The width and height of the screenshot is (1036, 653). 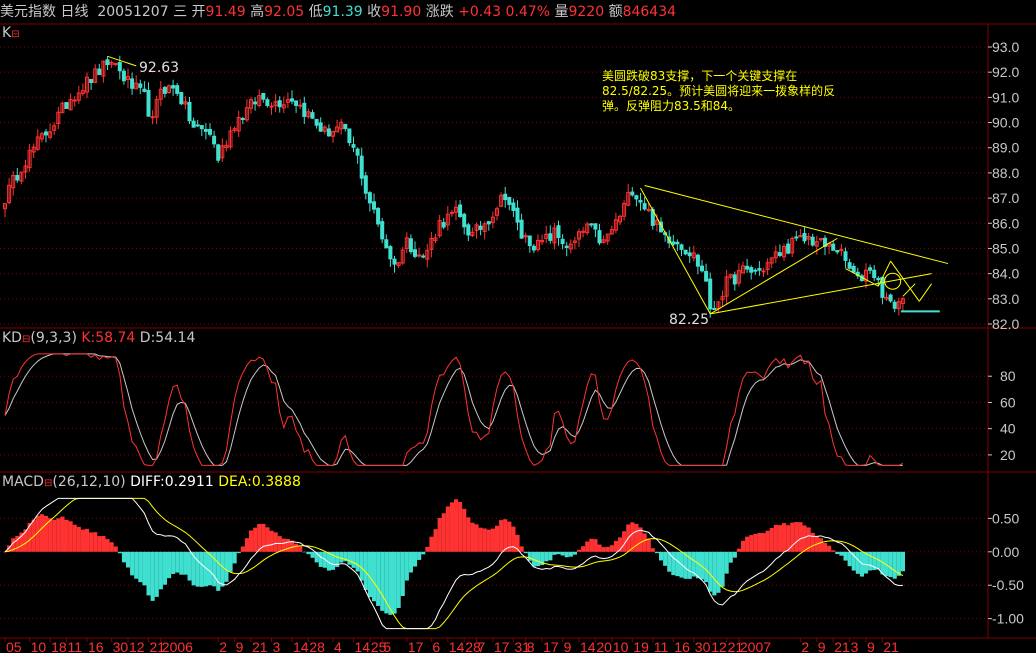 What do you see at coordinates (53, 338) in the screenshot?
I see `kd-params: (9,3,3)` at bounding box center [53, 338].